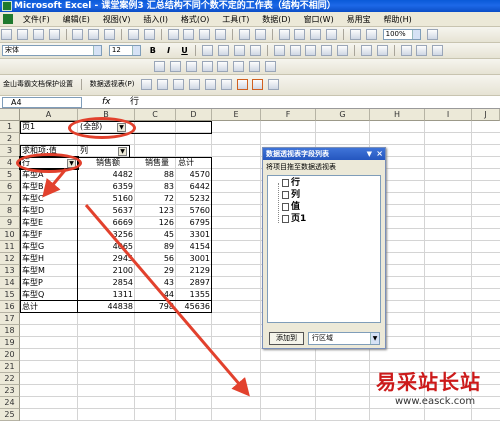  Describe the element at coordinates (78, 34) in the screenshot. I see `email-icon` at that location.